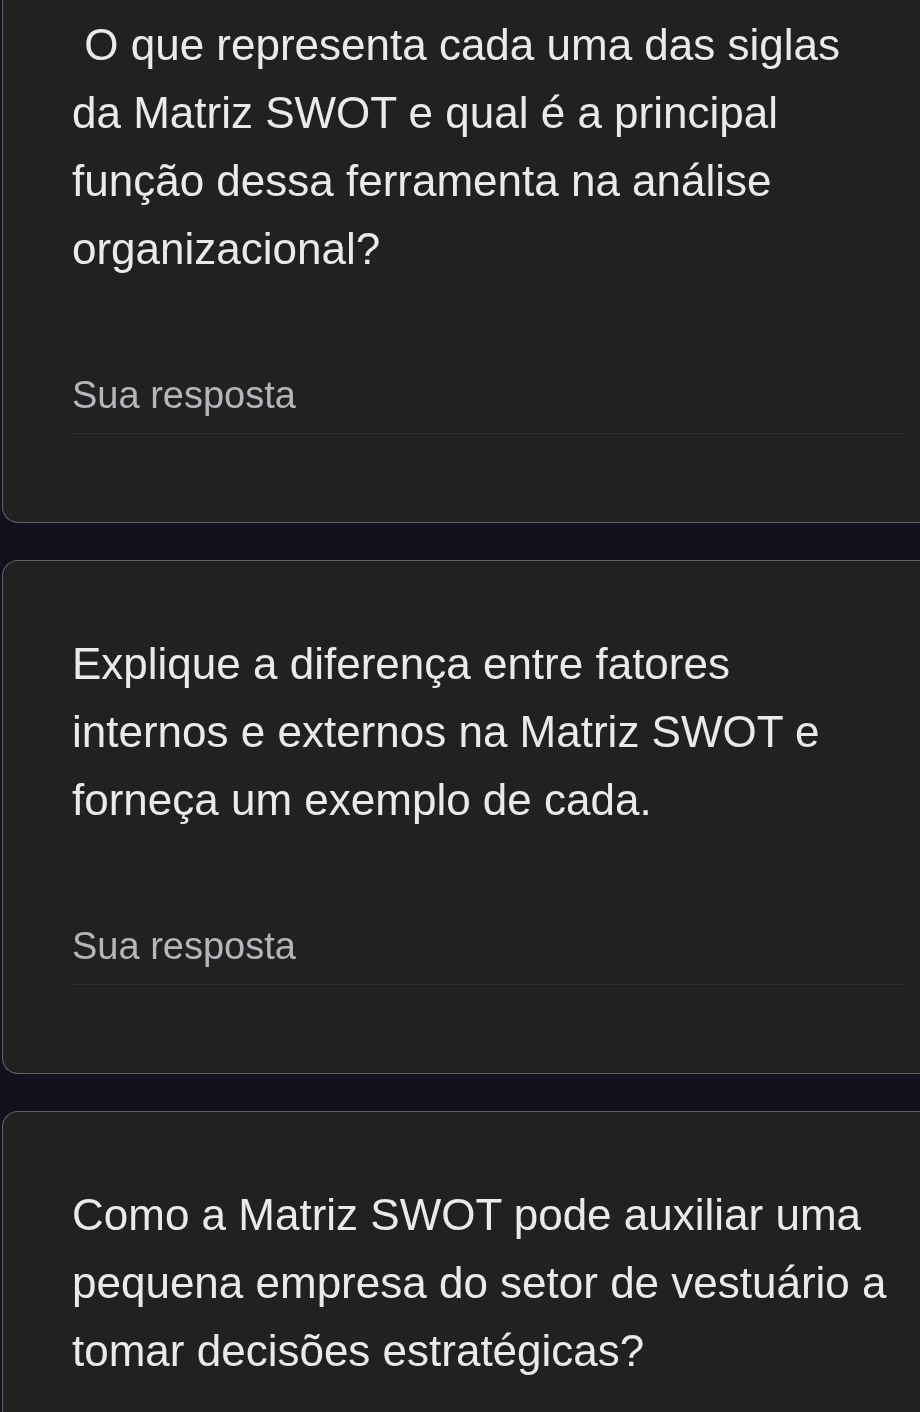 The width and height of the screenshot is (920, 1412). I want to click on question-text: Explique a diferença entre fatores internos e externos na Matriz SWOT e forneça um exemplo de cada., so click(446, 732).